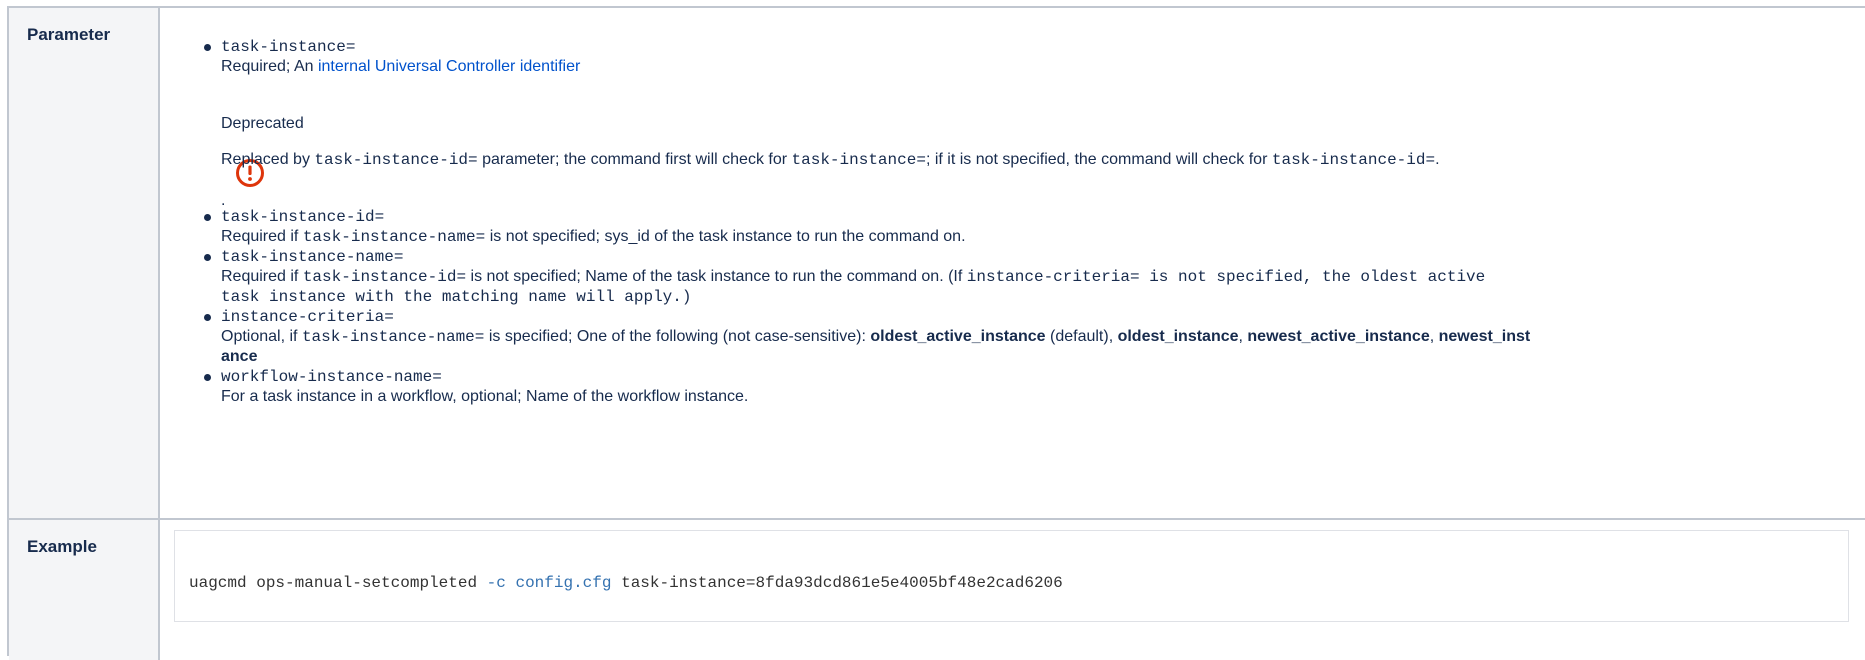 Image resolution: width=1865 pixels, height=660 pixels. What do you see at coordinates (84, 590) in the screenshot?
I see `example-header: Example` at bounding box center [84, 590].